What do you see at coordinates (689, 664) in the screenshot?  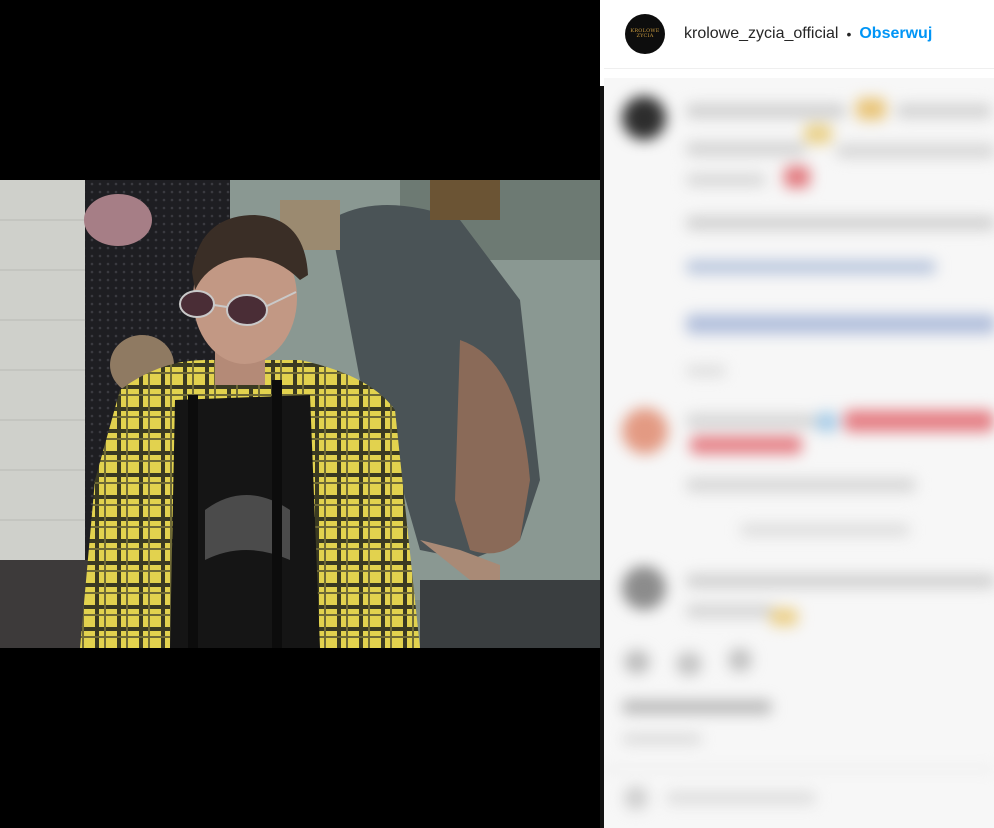 I see `blurred-comment-icon` at bounding box center [689, 664].